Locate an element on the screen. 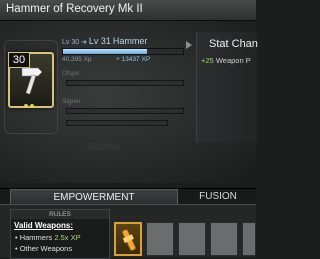  rules-header: RULES is located at coordinates (60, 214).